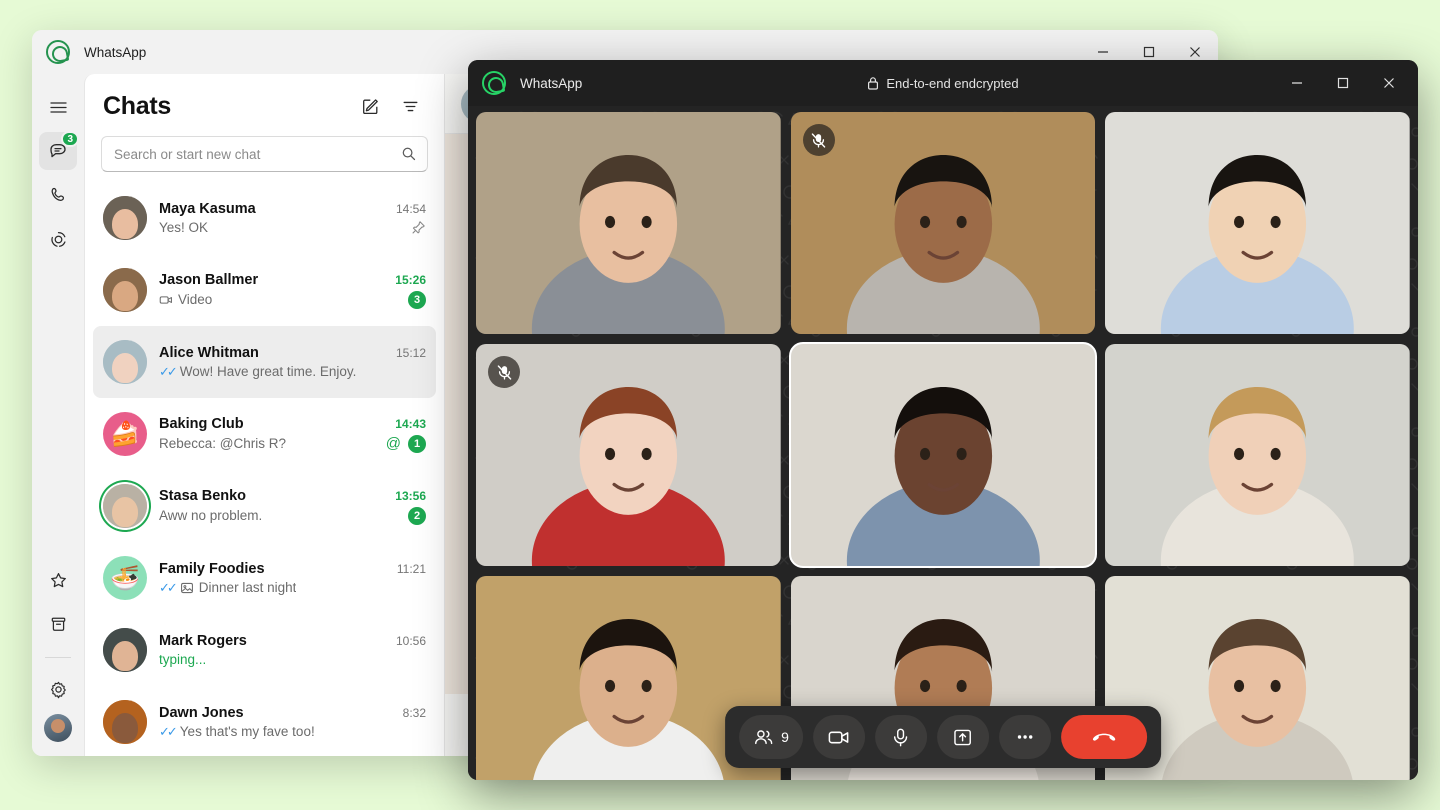  I want to click on sidebar-item-calls, so click(58, 195).